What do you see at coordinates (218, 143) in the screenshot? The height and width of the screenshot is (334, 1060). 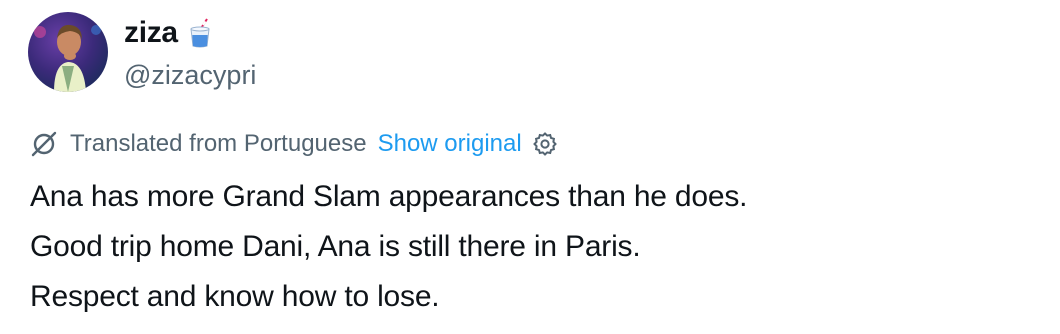 I see `translation-label: Translated from Portuguese` at bounding box center [218, 143].